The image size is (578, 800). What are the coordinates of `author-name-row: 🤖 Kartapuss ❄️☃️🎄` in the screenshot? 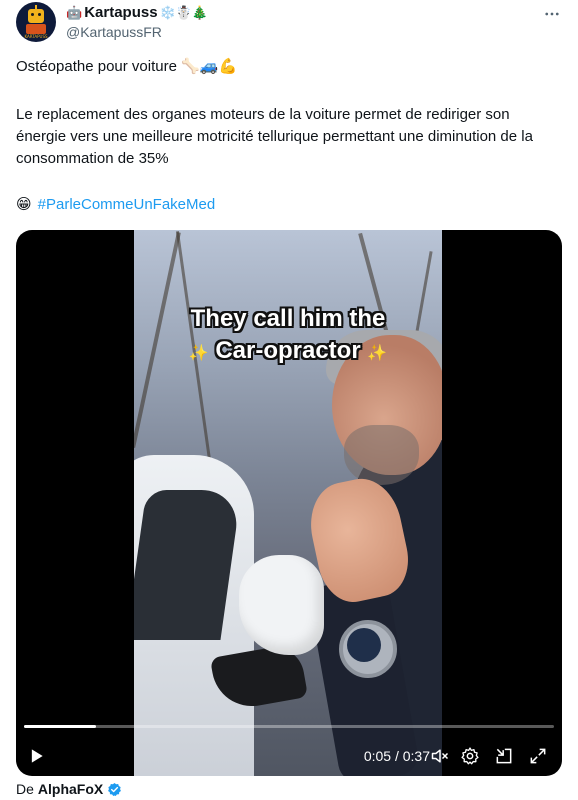 It's located at (137, 12).